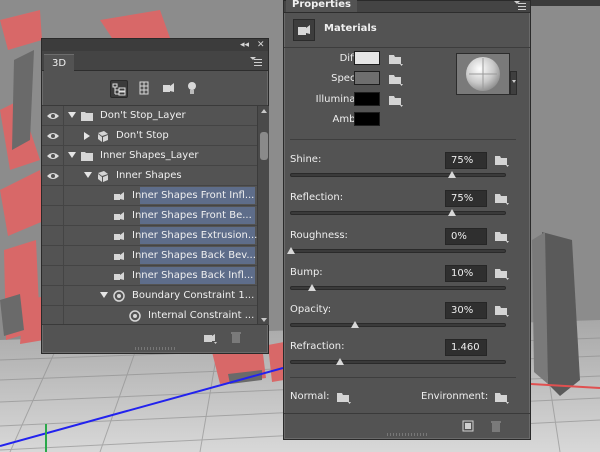 The image size is (600, 452). Describe the element at coordinates (398, 174) in the screenshot. I see `shine-slider` at that location.